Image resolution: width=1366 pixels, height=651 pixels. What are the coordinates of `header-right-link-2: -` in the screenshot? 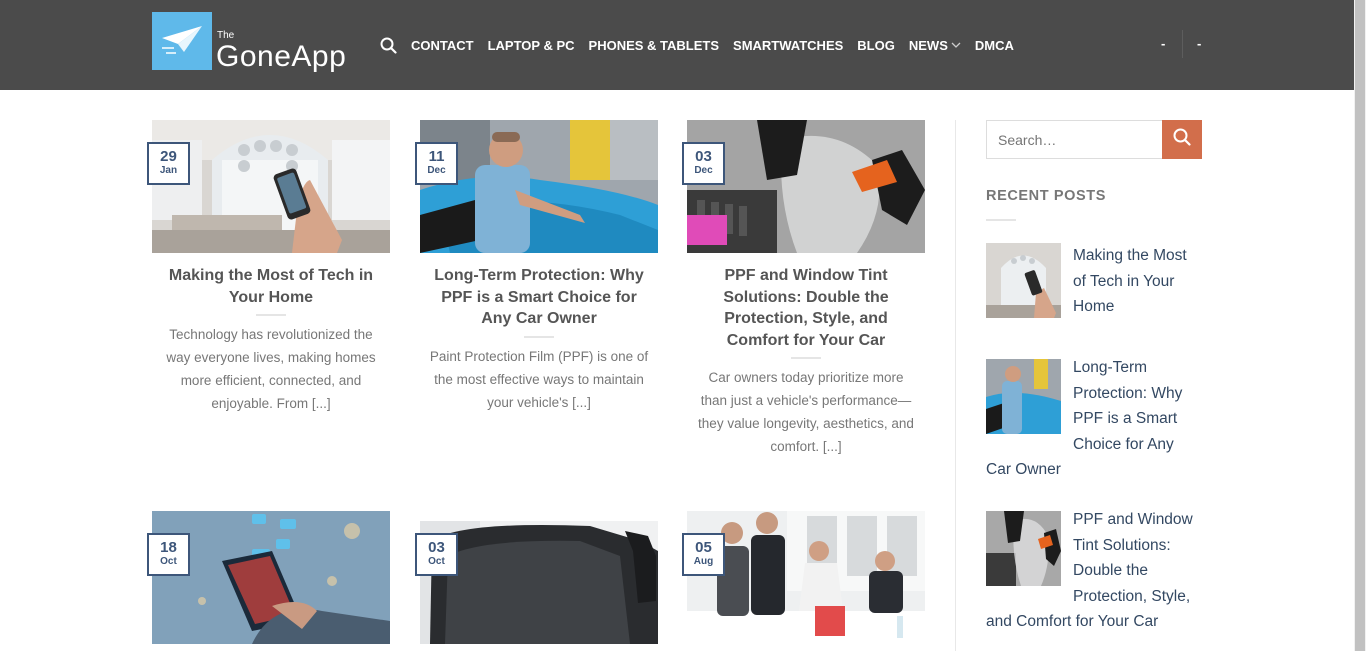 It's located at (1199, 43).